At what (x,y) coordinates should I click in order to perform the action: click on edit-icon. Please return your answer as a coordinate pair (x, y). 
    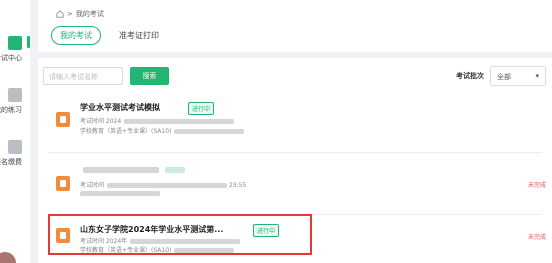
    Looking at the image, I should click on (15, 43).